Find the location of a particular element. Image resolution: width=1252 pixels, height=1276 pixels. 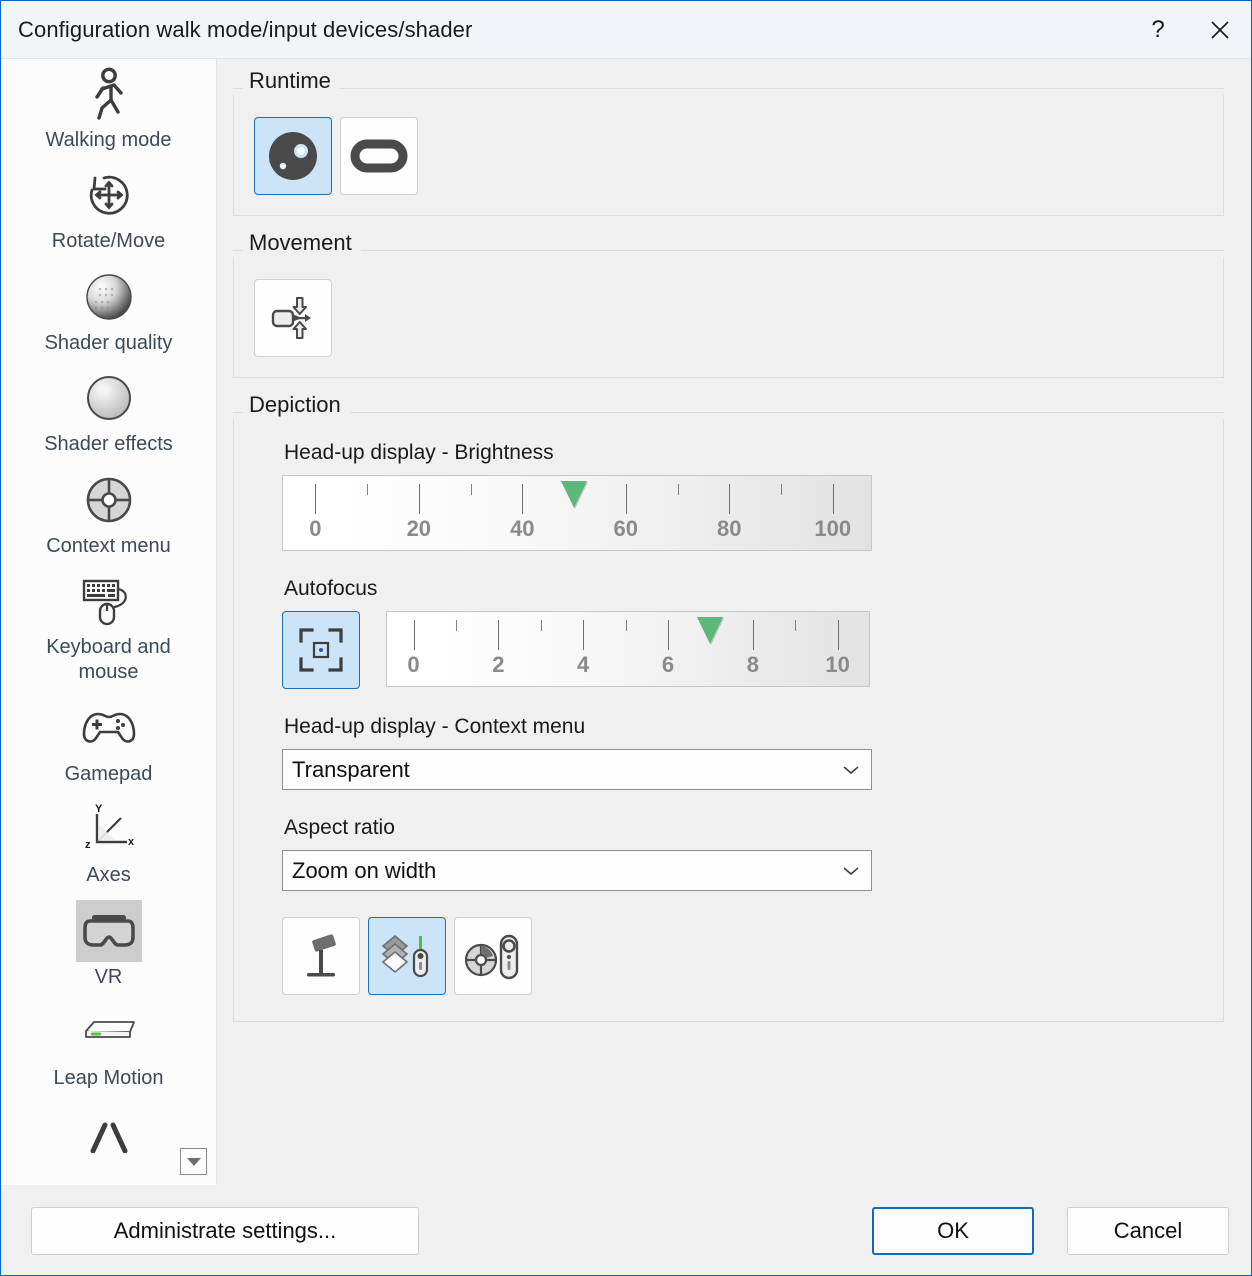

sidebar-item-axes: Y x z Axes is located at coordinates (108, 844).